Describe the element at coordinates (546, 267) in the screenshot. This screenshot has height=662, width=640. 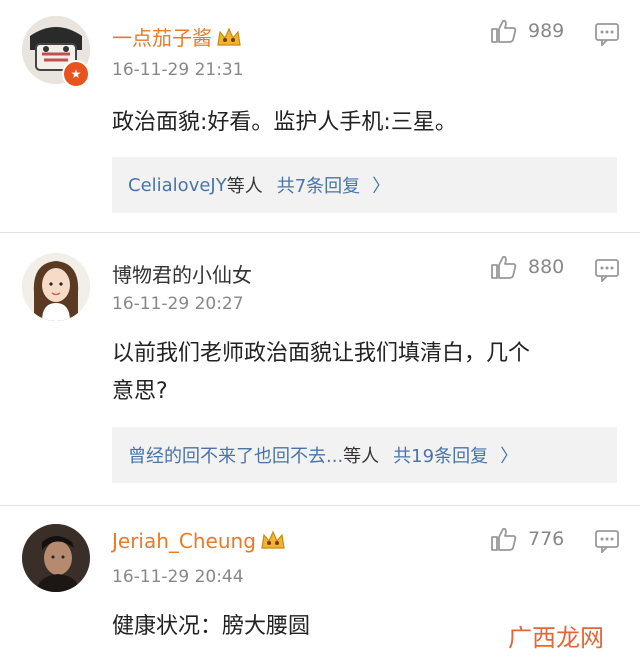
I see `like-count: 880` at that location.